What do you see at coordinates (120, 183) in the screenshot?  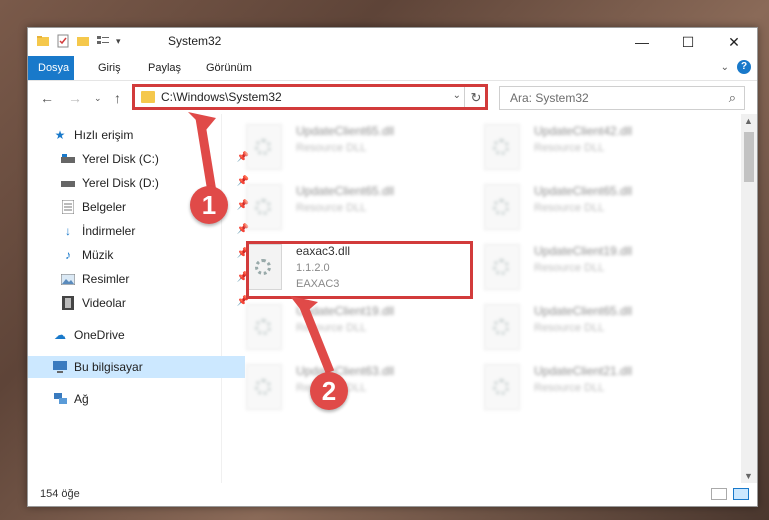 I see `sidebar-item-label: Yerel Disk (D:)` at bounding box center [120, 183].